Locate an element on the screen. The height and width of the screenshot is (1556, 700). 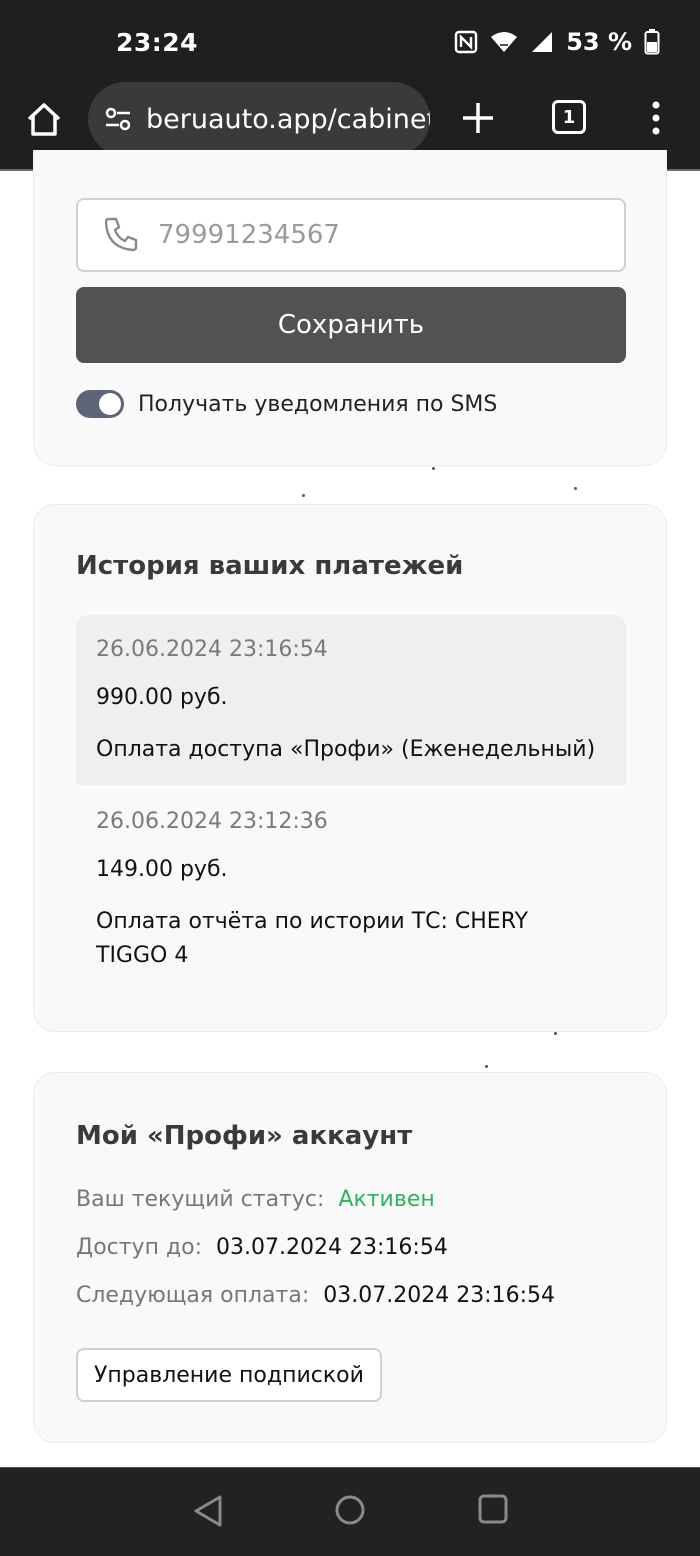
payment-description: Оплата доступа «Профи» (Еженедельный) is located at coordinates (346, 749).